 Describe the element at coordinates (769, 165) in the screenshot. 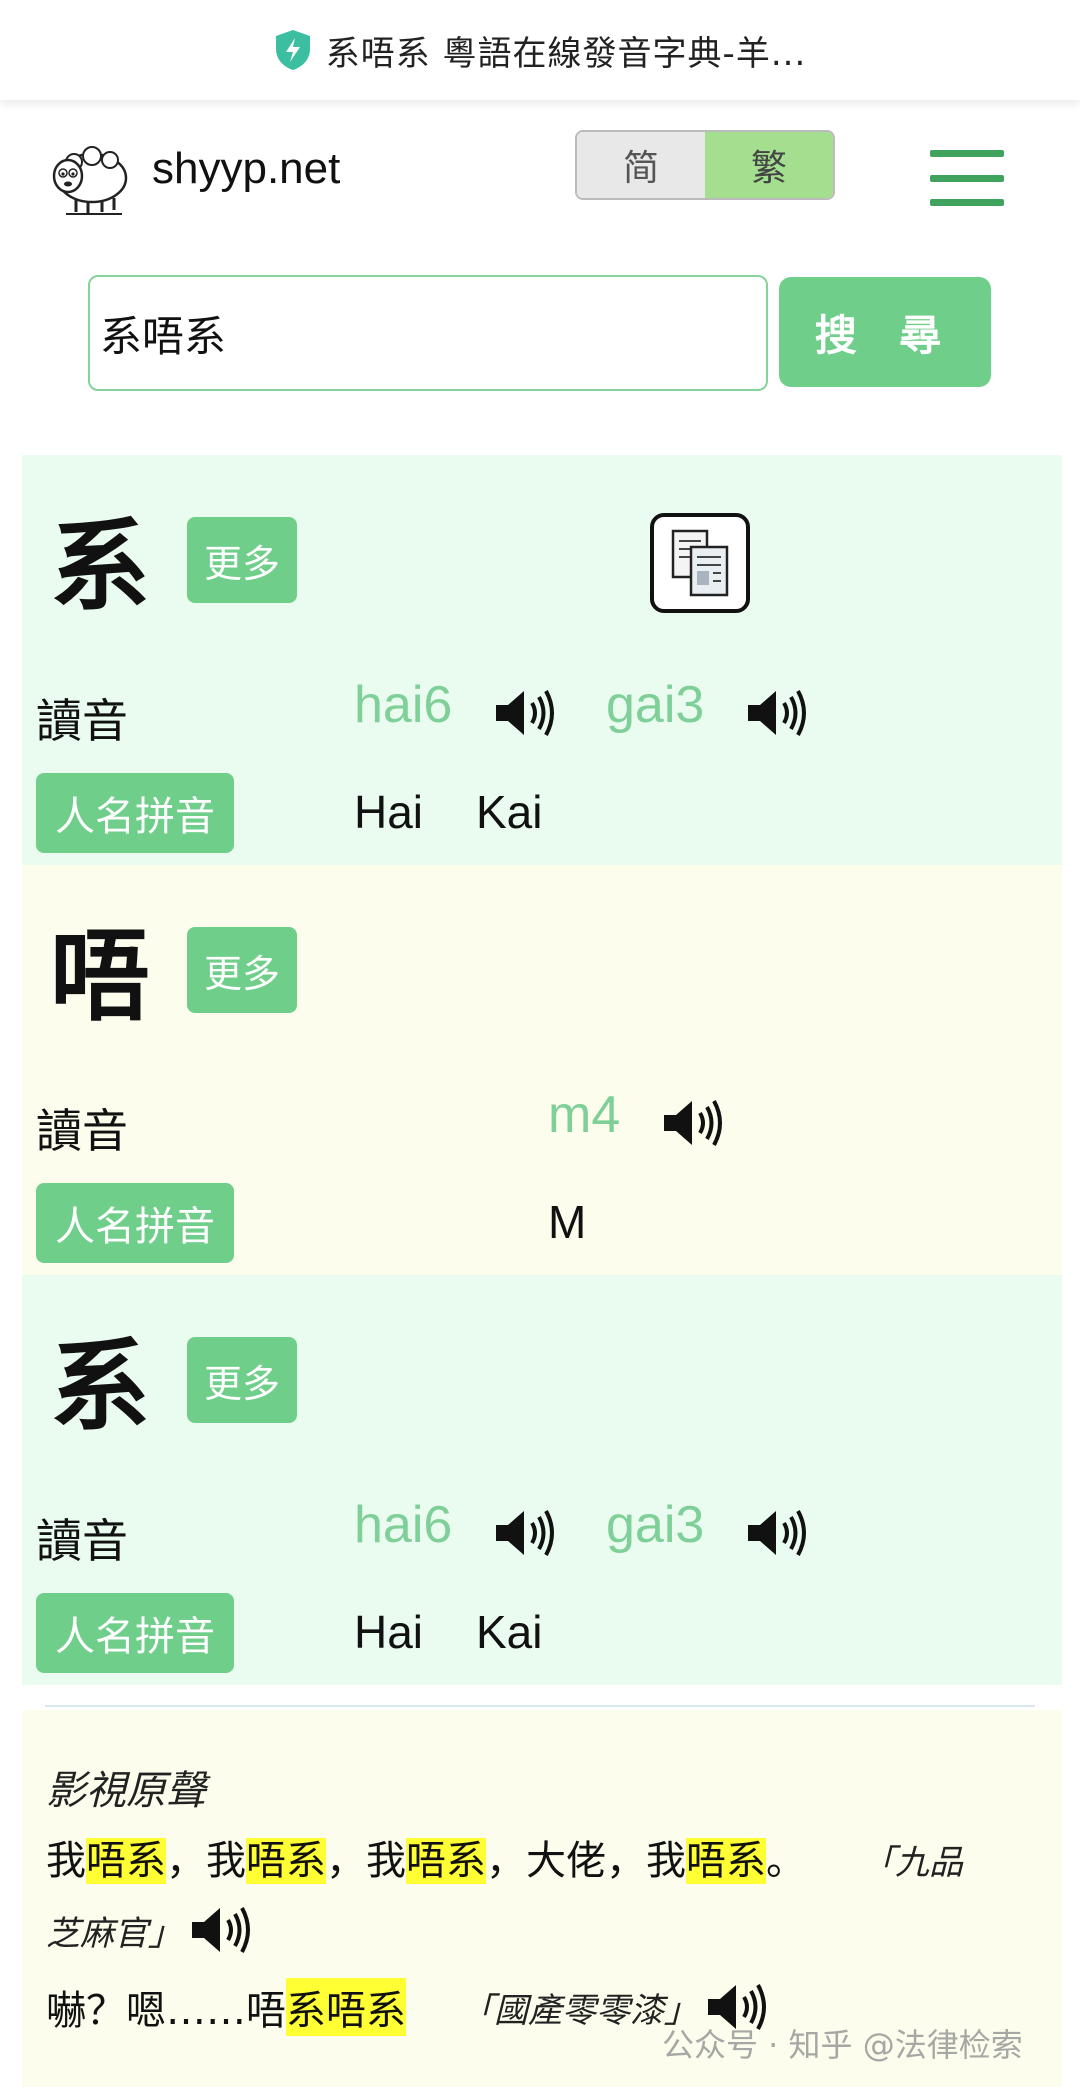

I see `traditional-option: 繁` at that location.